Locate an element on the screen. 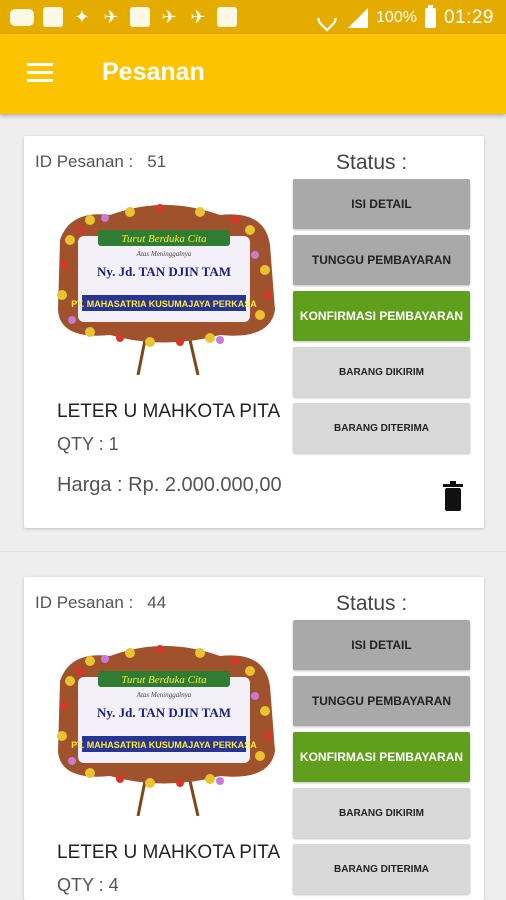 The image size is (506, 900). battery-percent: 100% is located at coordinates (396, 17).